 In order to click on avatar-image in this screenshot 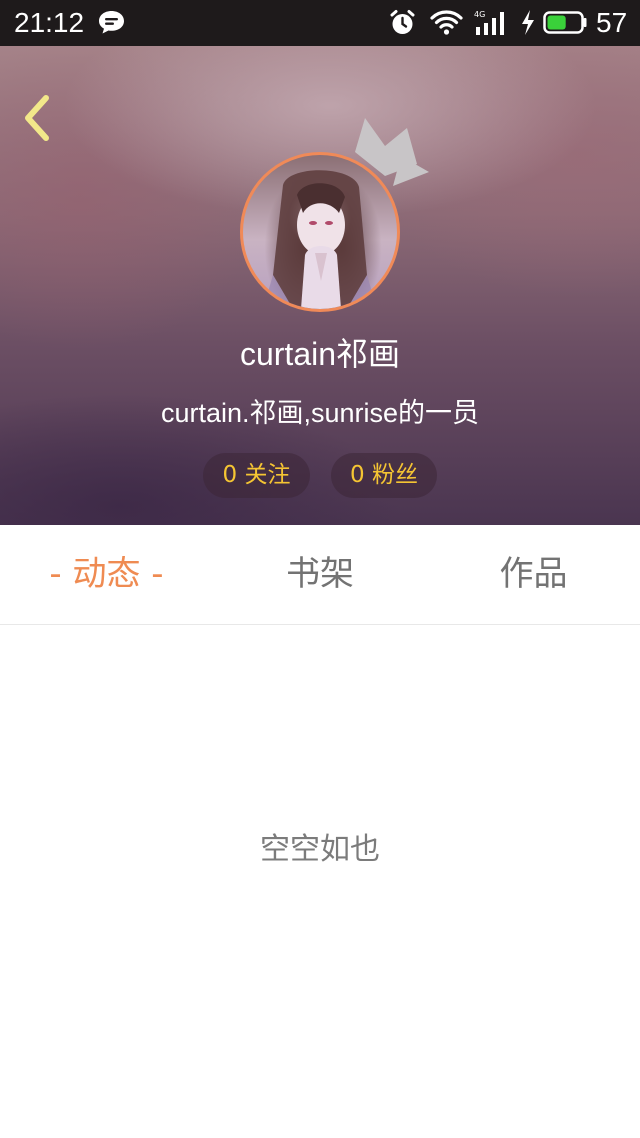, I will do `click(320, 239)`.